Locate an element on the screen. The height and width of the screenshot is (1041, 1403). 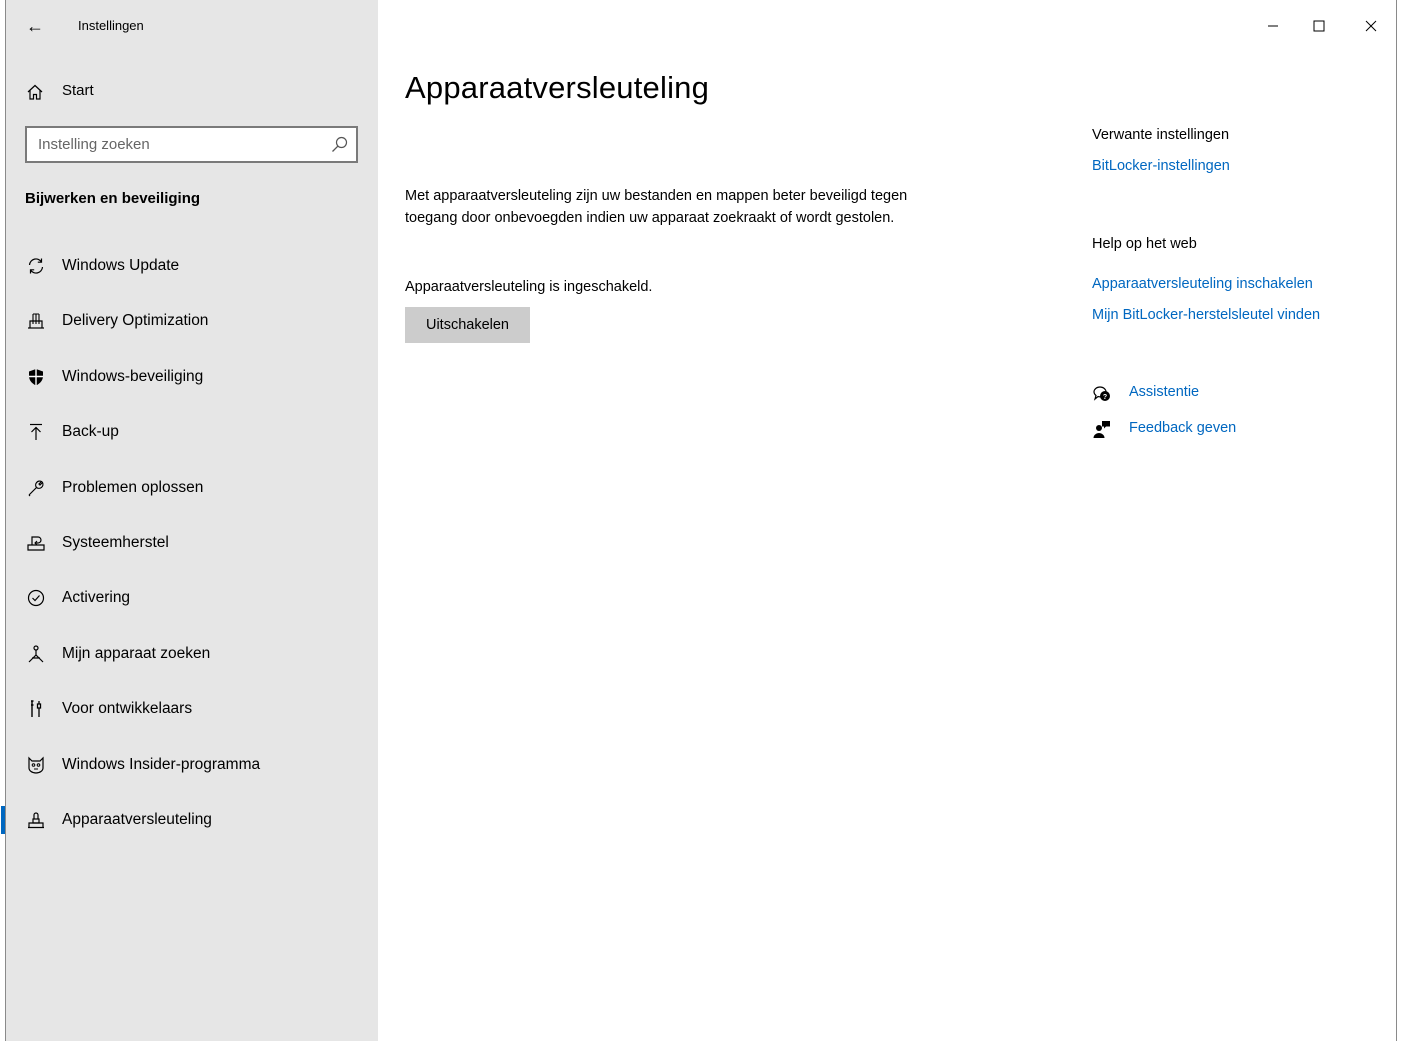
search-icon is located at coordinates (339, 144).